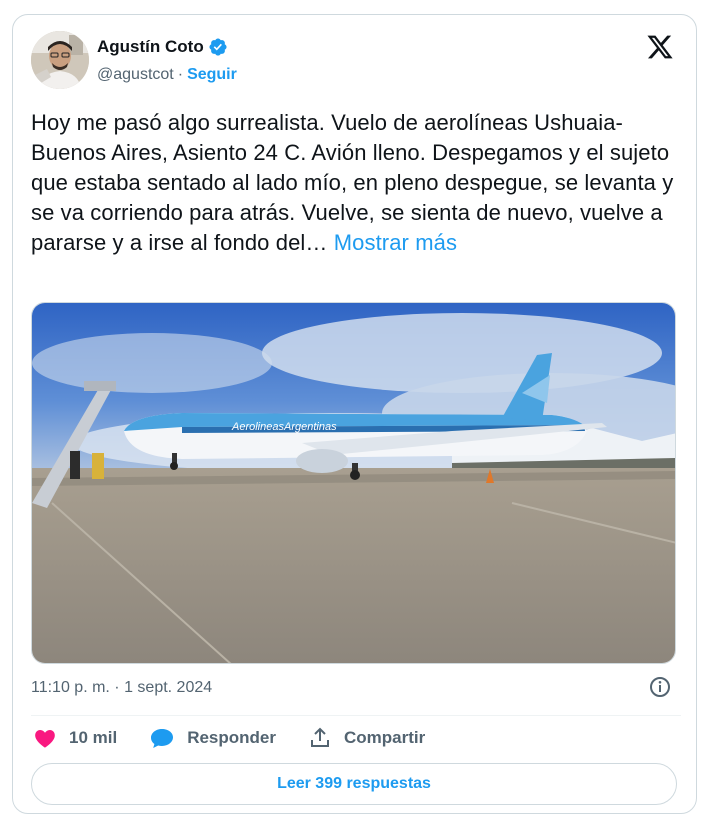  I want to click on handle-row: @agustcot · Seguir, so click(167, 75).